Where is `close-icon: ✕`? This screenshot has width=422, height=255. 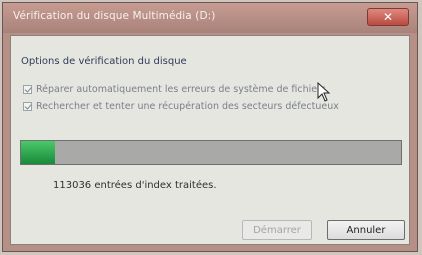
close-icon: ✕ is located at coordinates (388, 17).